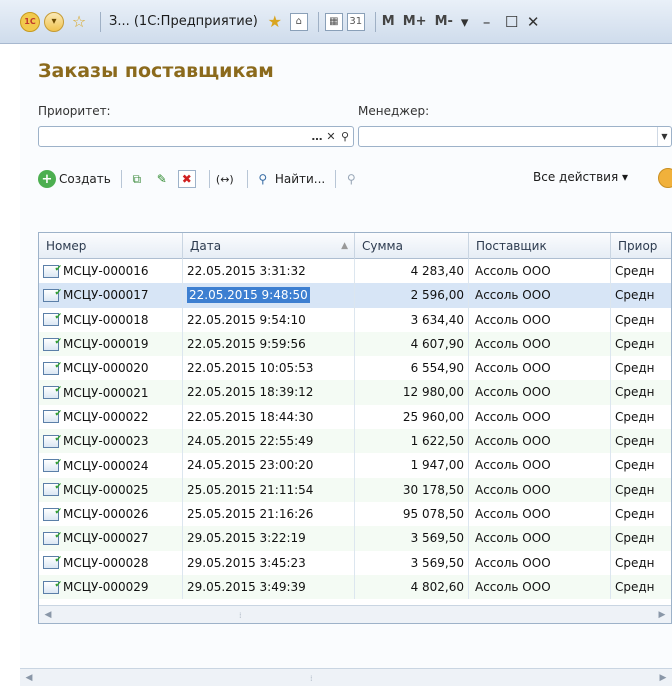 The image size is (672, 686). What do you see at coordinates (206, 246) in the screenshot?
I see `column-header-date-label: Дата` at bounding box center [206, 246].